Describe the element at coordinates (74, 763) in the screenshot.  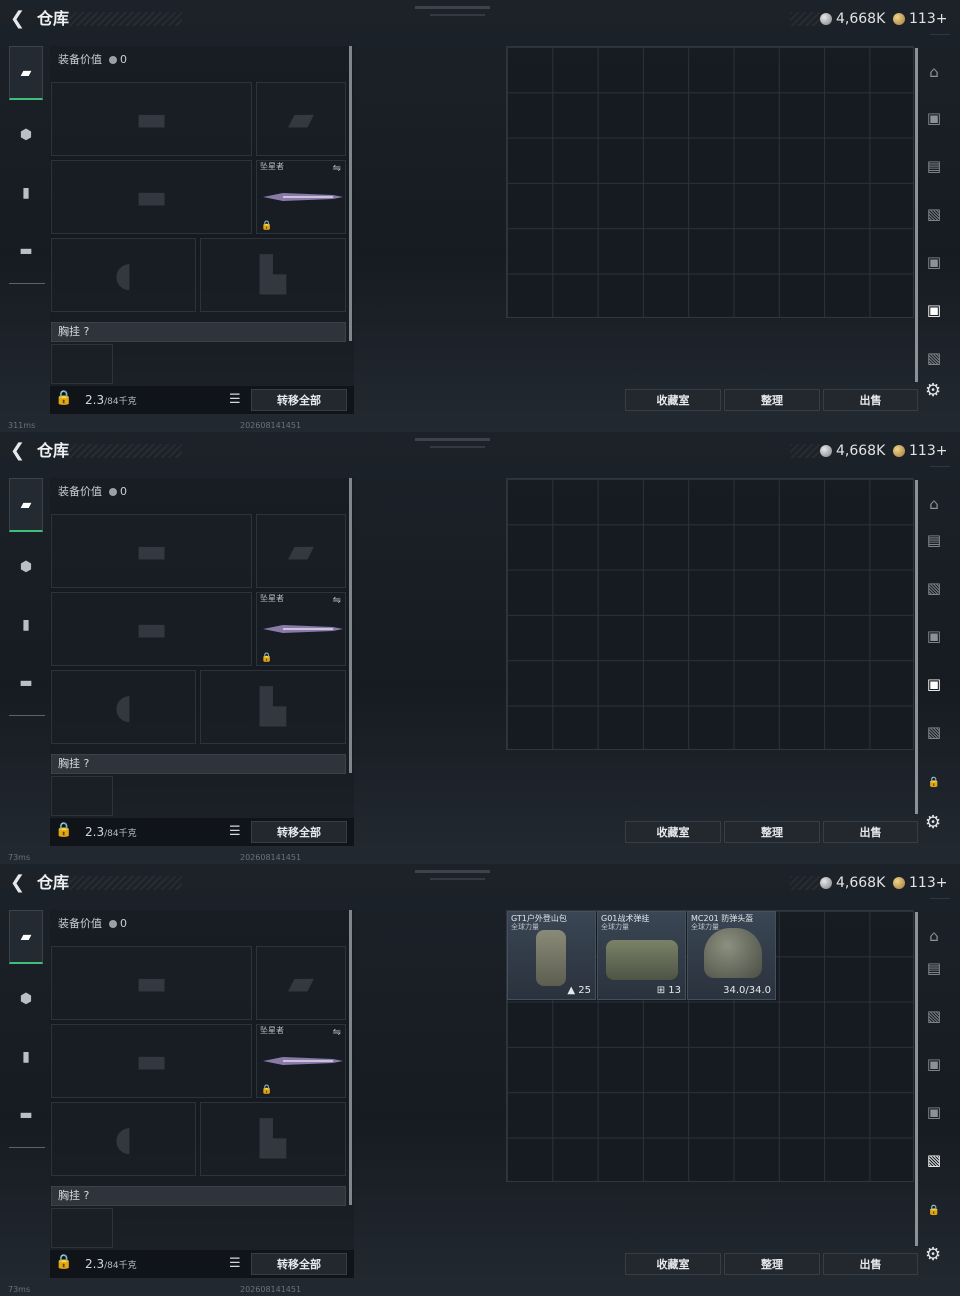
I see `chest-rig-label: 胸挂 ?` at that location.